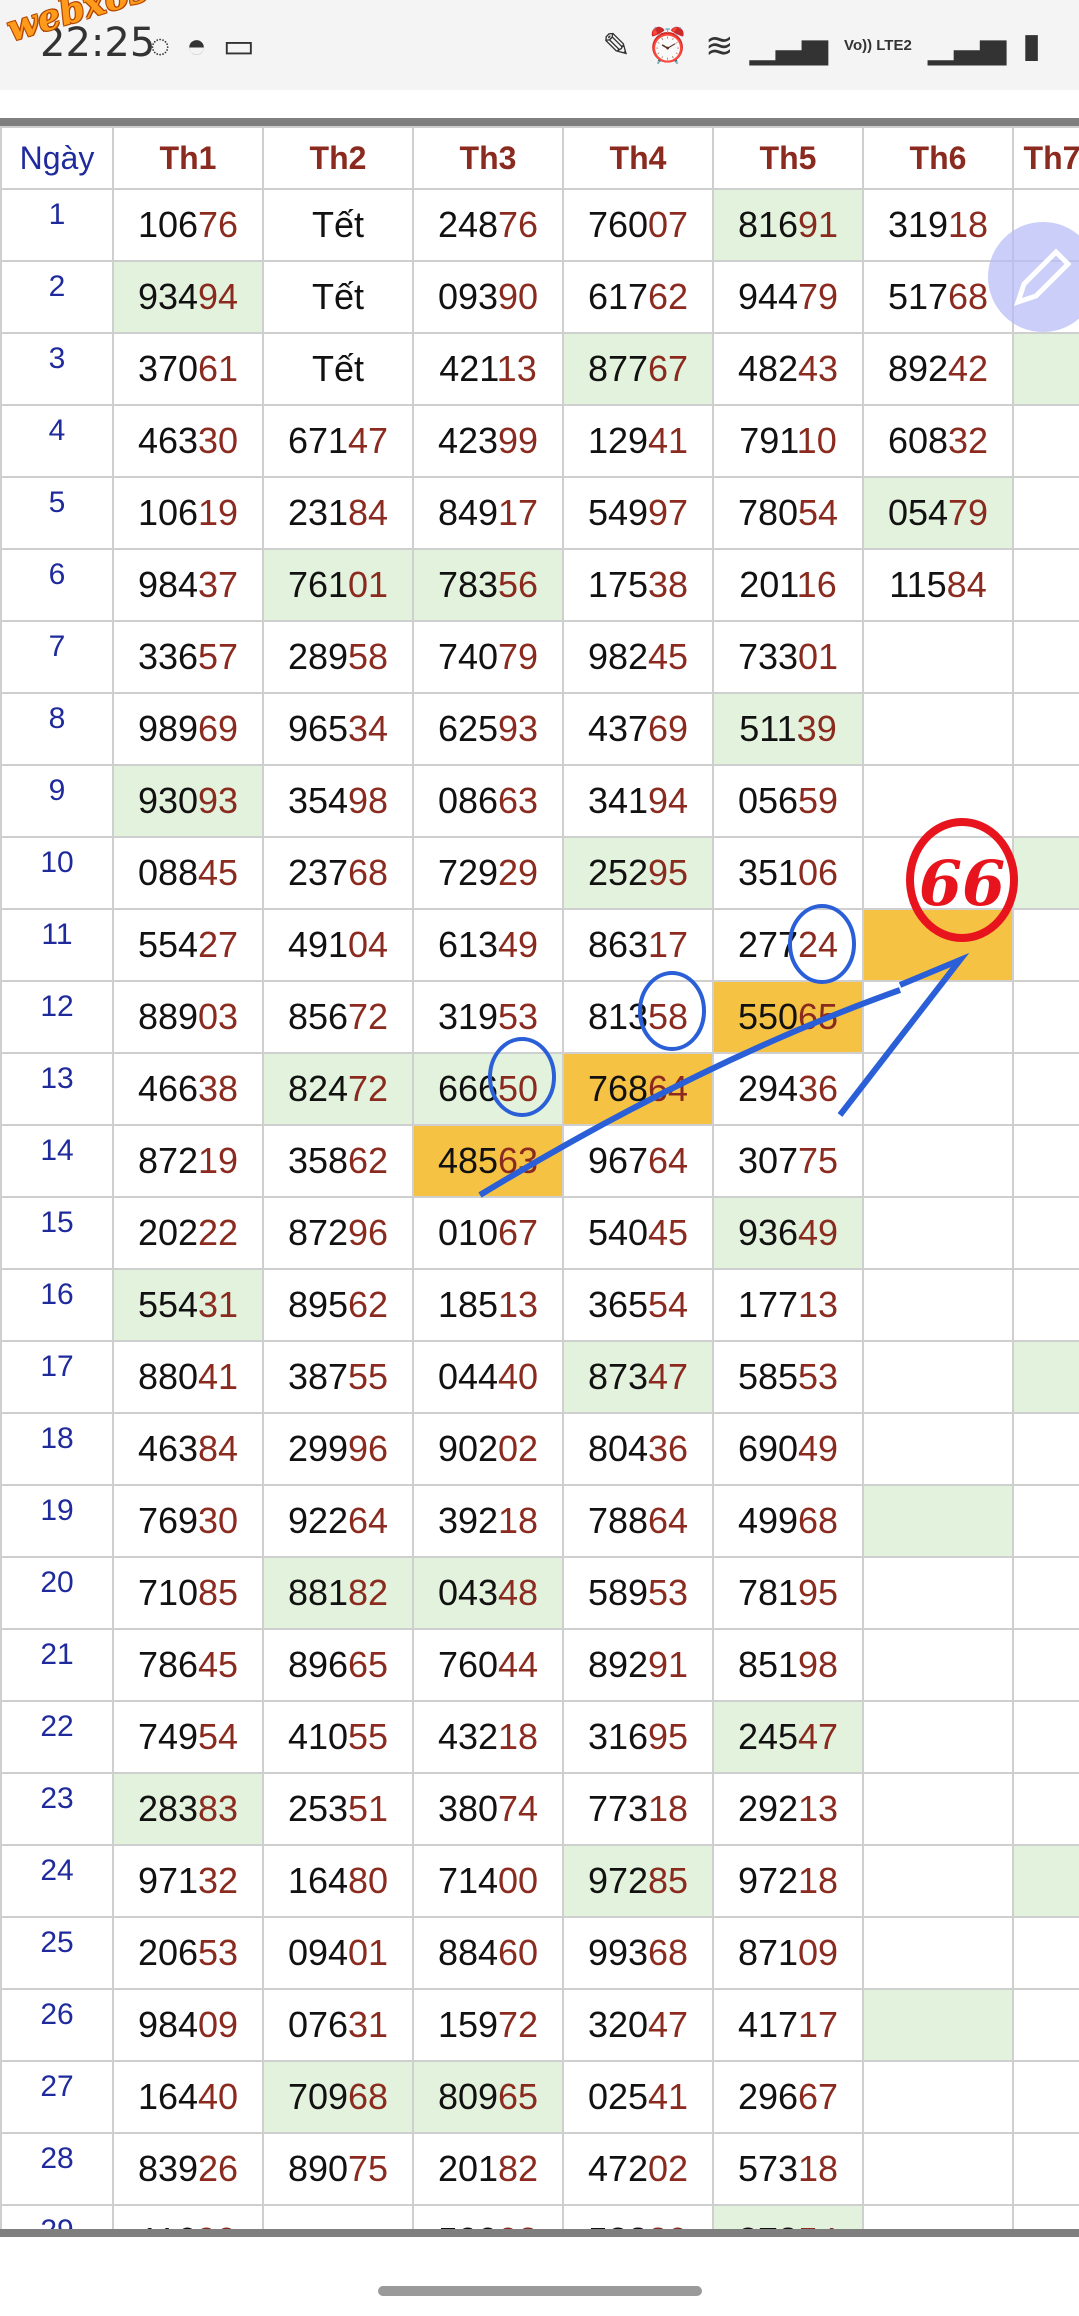 Image resolution: width=1079 pixels, height=2316 pixels. I want to click on result-prefix: 804, so click(618, 1448).